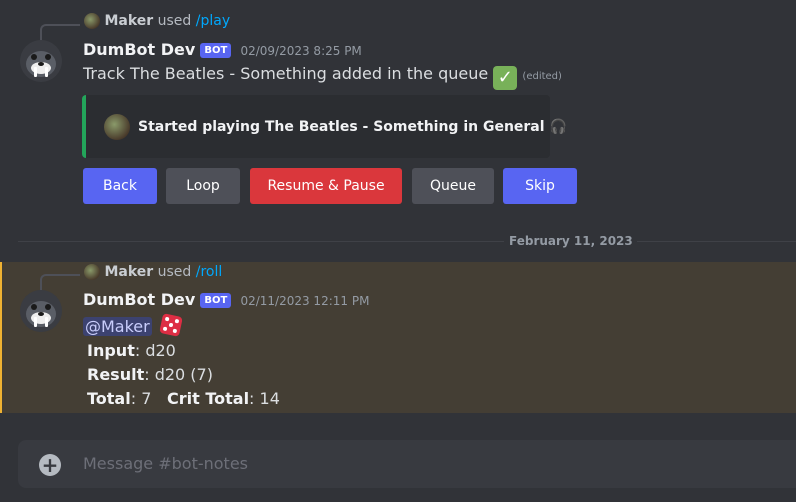  What do you see at coordinates (109, 398) in the screenshot?
I see `total-label: Total` at bounding box center [109, 398].